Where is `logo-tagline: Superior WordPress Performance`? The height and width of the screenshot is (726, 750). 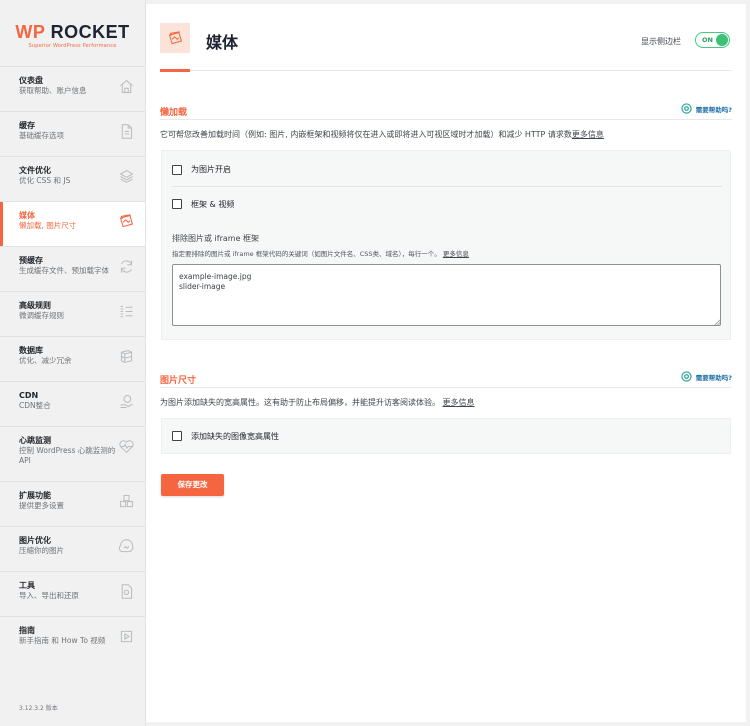 logo-tagline: Superior WordPress Performance is located at coordinates (72, 46).